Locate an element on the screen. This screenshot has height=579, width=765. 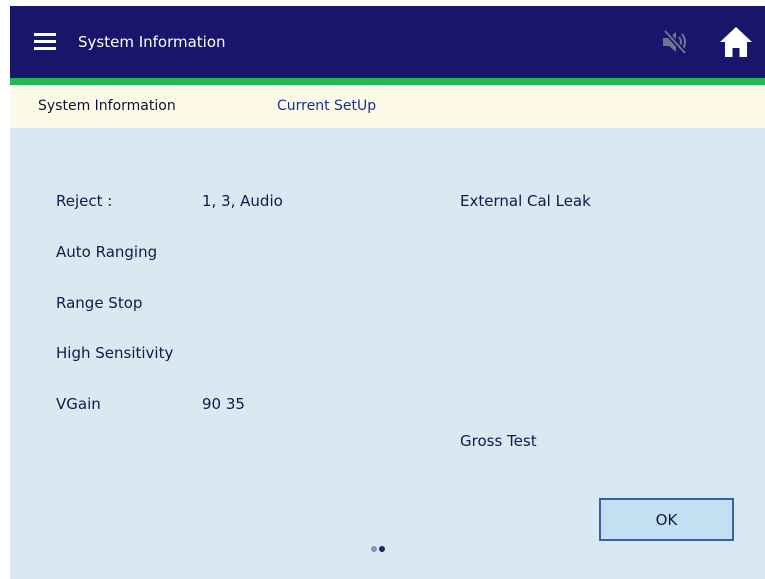
reject-label: Reject : is located at coordinates (84, 201).